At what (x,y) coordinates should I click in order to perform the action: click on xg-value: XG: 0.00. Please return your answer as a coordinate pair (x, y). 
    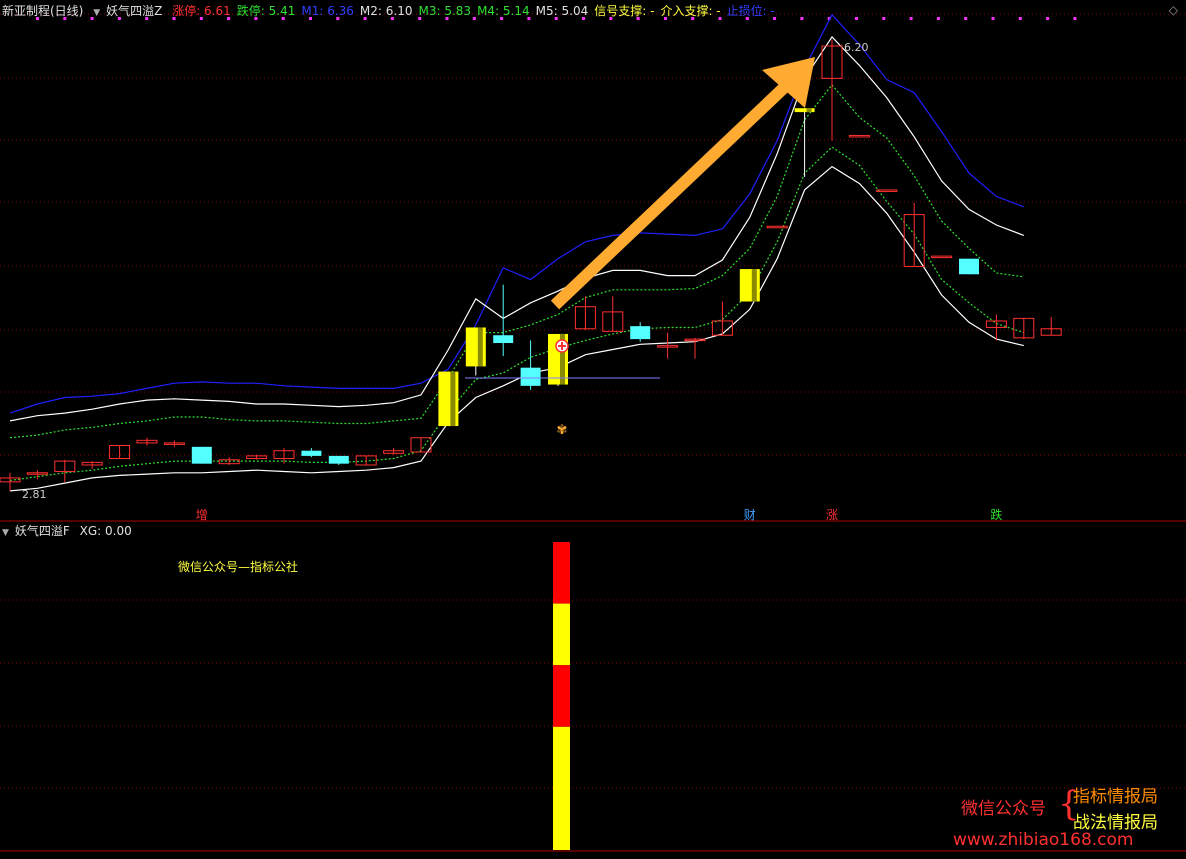
    Looking at the image, I should click on (105, 531).